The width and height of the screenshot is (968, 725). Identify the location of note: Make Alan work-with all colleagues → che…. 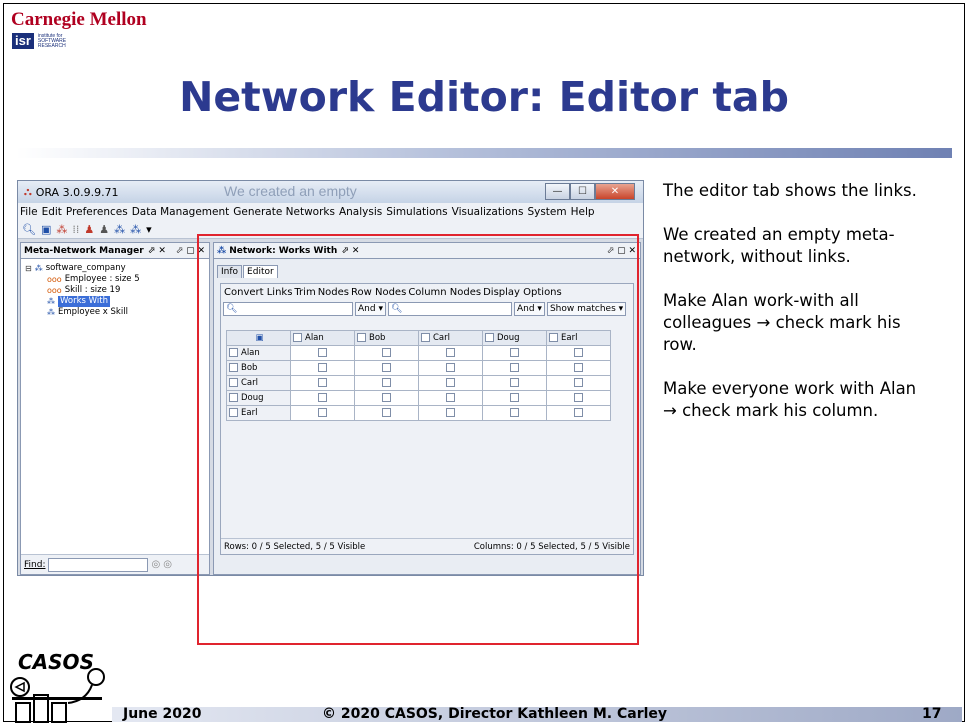
(782, 322).